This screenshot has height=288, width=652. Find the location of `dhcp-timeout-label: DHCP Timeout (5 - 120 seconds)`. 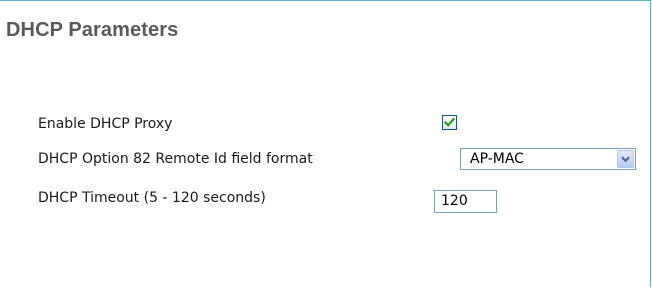

dhcp-timeout-label: DHCP Timeout (5 - 120 seconds) is located at coordinates (152, 198).